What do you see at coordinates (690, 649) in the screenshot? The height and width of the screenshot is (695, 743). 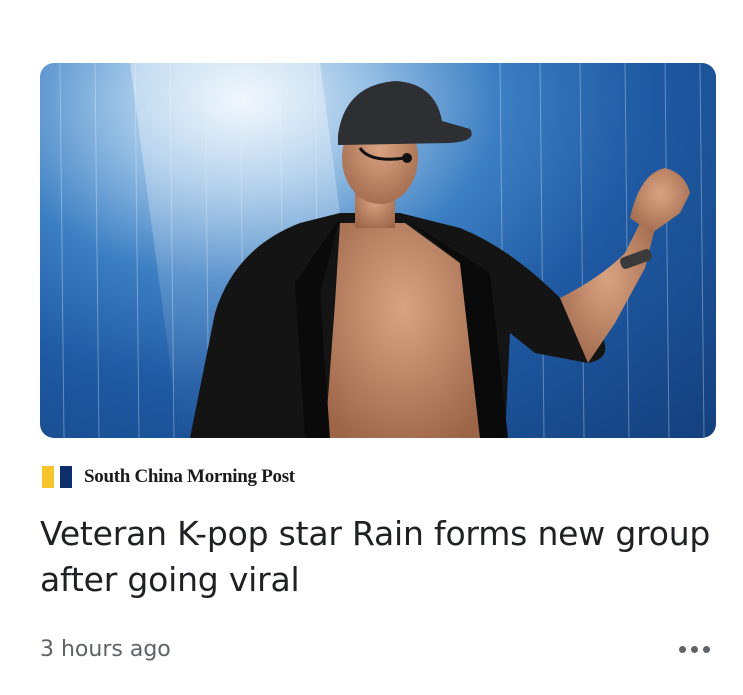 I see `more-options-button` at bounding box center [690, 649].